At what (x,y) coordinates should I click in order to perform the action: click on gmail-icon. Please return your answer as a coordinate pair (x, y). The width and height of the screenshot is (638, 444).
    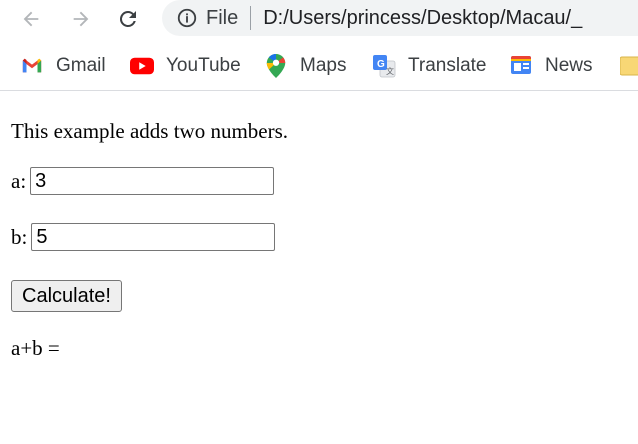
    Looking at the image, I should click on (32, 66).